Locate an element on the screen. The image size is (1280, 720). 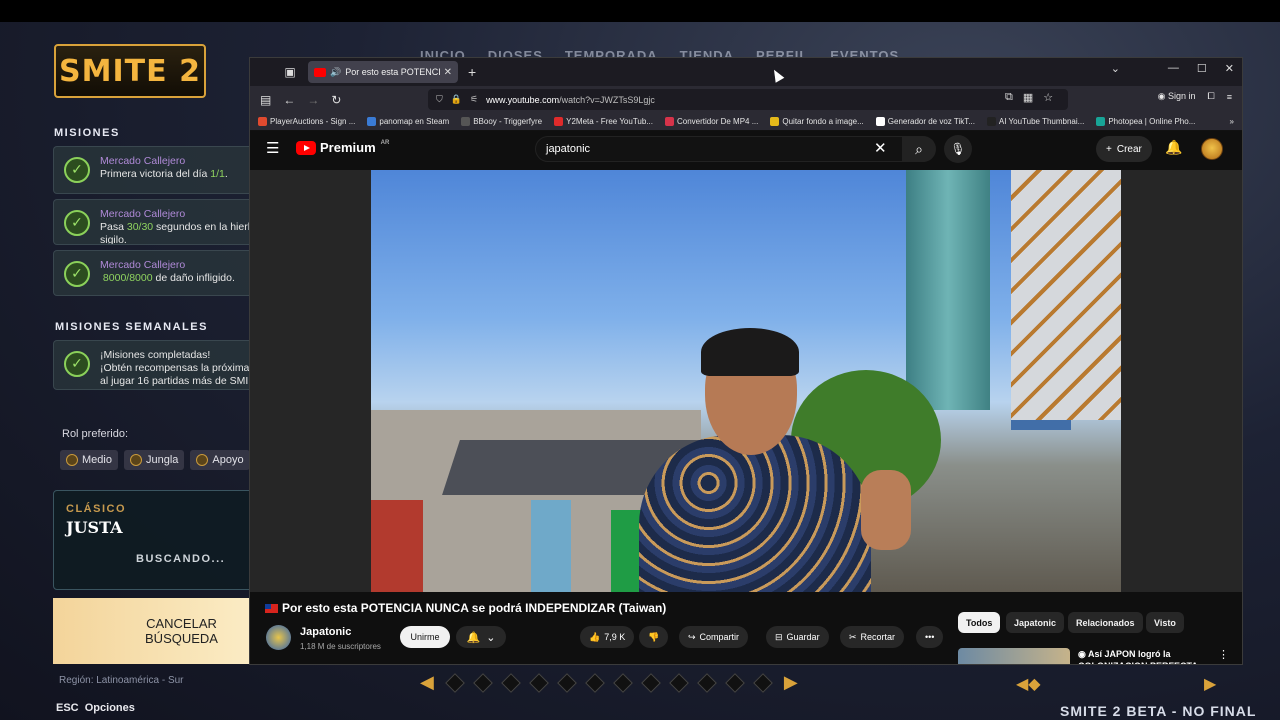
join-button: Unirme is located at coordinates (425, 637).